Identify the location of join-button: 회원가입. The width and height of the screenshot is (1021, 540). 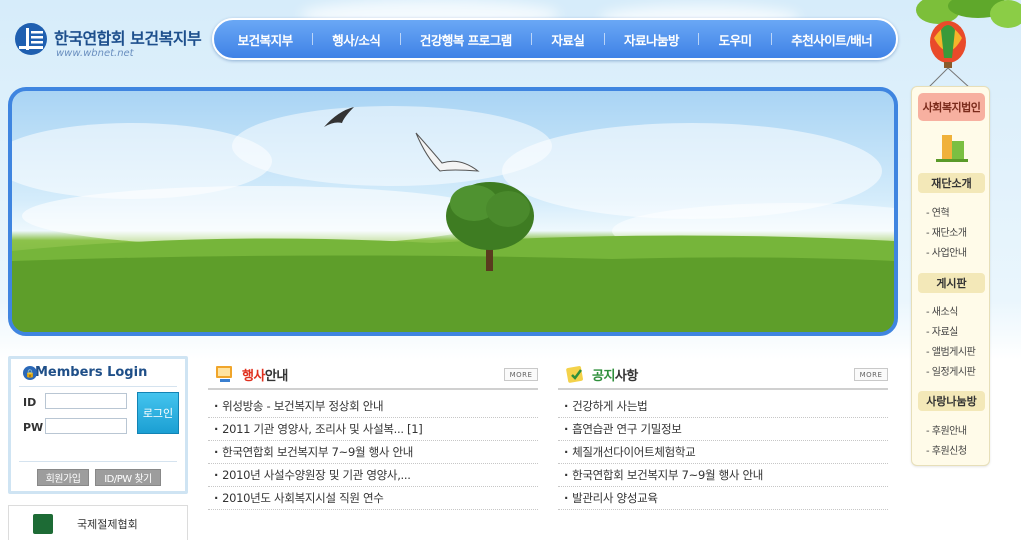
(63, 477).